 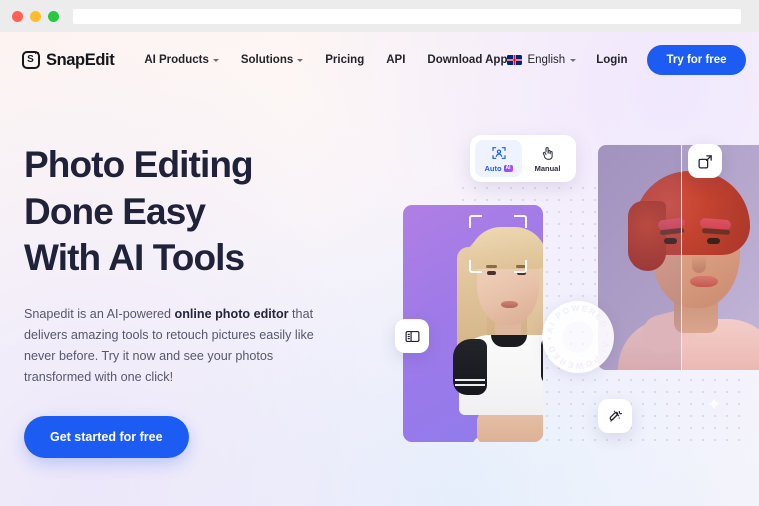 I want to click on nav-label: Solutions, so click(x=267, y=60).